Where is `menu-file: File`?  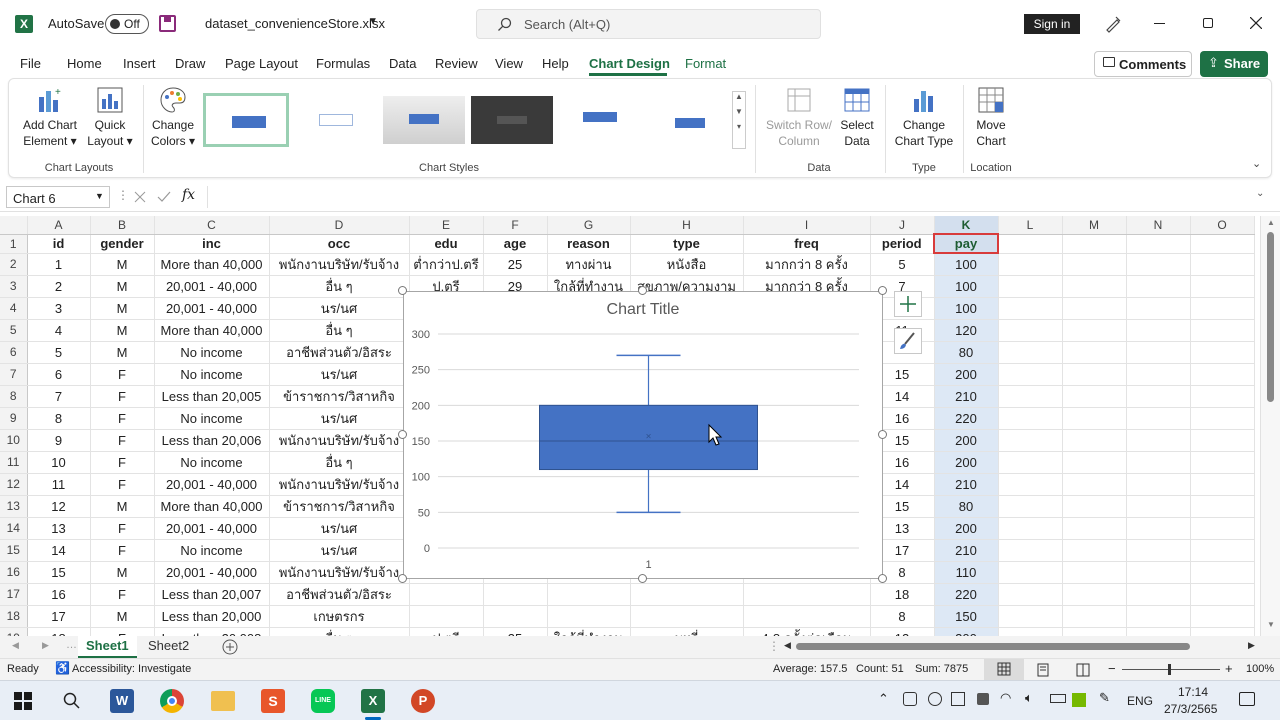 menu-file: File is located at coordinates (30, 63).